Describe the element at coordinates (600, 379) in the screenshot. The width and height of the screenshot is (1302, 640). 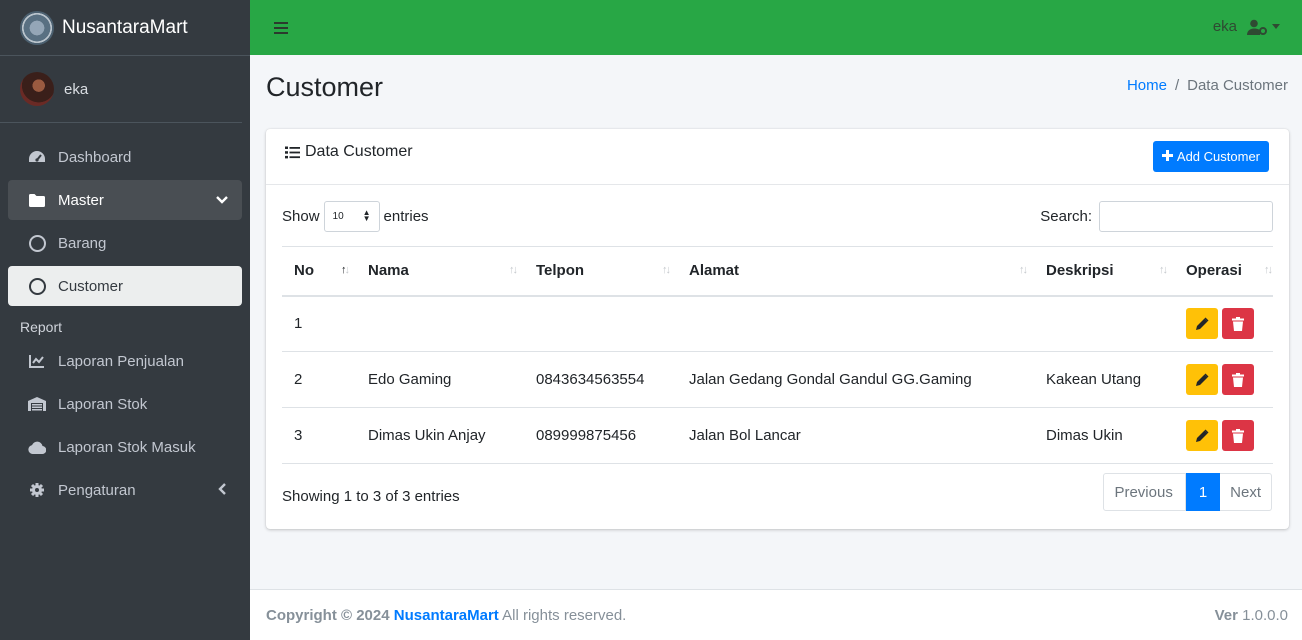
I see `cell-telpon: 0843634563554` at that location.